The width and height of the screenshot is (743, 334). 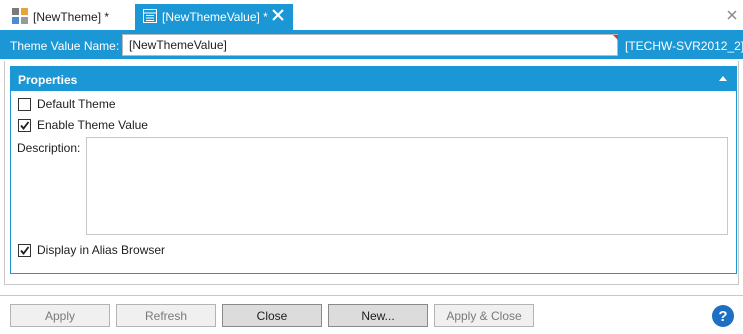 I want to click on tab-new-theme-value: [NewThemeValue] *, so click(x=214, y=17).